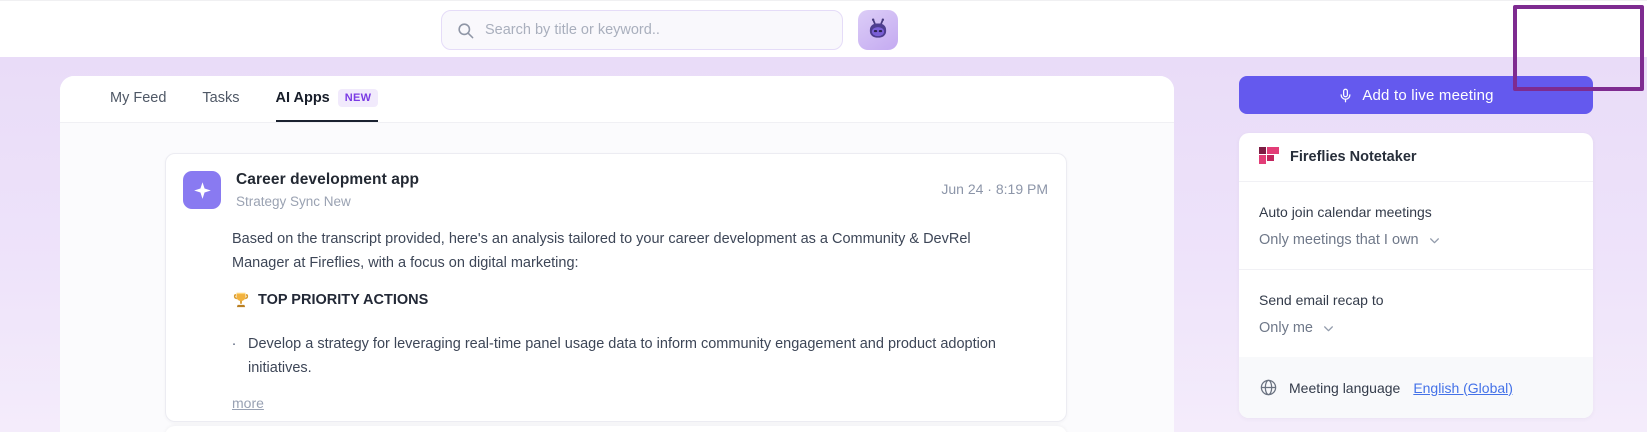  I want to click on email-recap-label: Send email recap to, so click(1321, 300).